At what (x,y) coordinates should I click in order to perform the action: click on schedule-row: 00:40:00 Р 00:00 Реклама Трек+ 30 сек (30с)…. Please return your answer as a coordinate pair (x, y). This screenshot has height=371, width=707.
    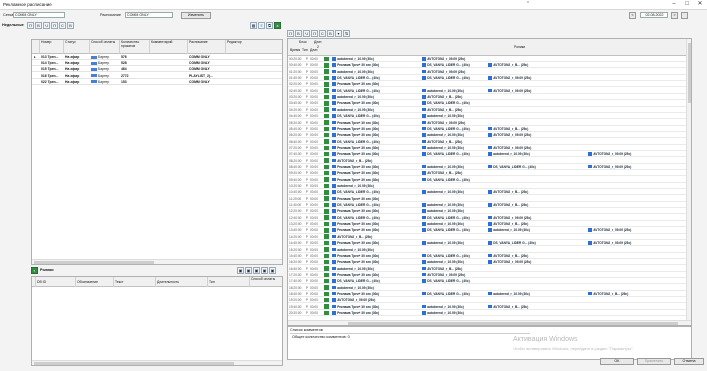
    Looking at the image, I should click on (488, 65).